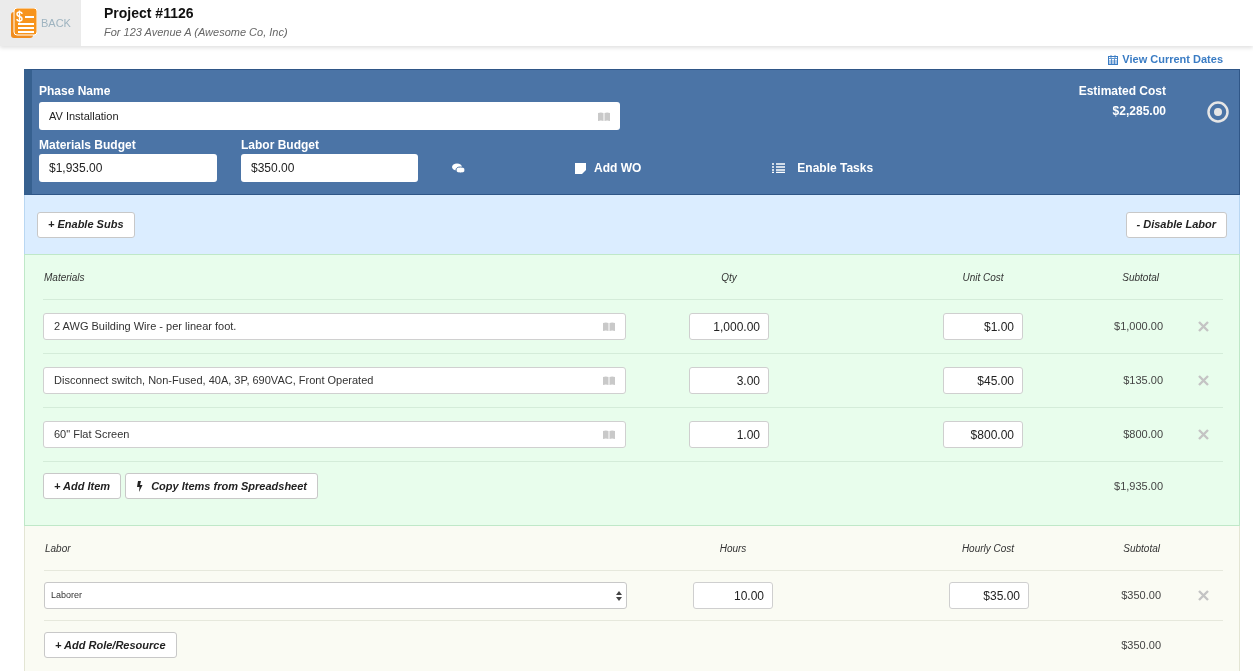 Image resolution: width=1253 pixels, height=671 pixels. I want to click on note-icon, so click(580, 168).